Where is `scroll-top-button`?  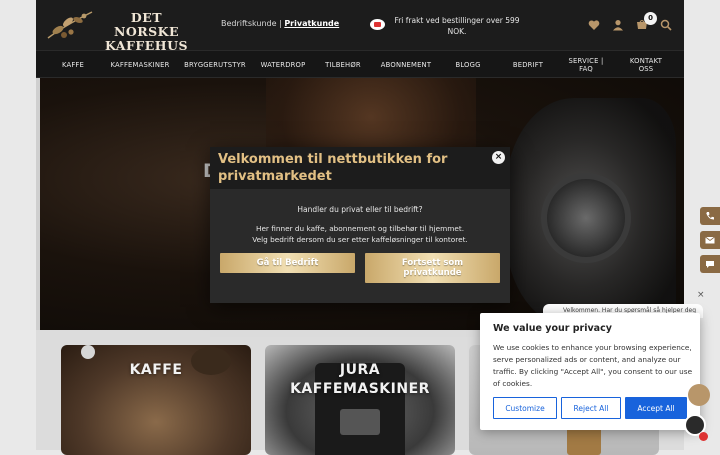
scroll-top-button is located at coordinates (699, 395).